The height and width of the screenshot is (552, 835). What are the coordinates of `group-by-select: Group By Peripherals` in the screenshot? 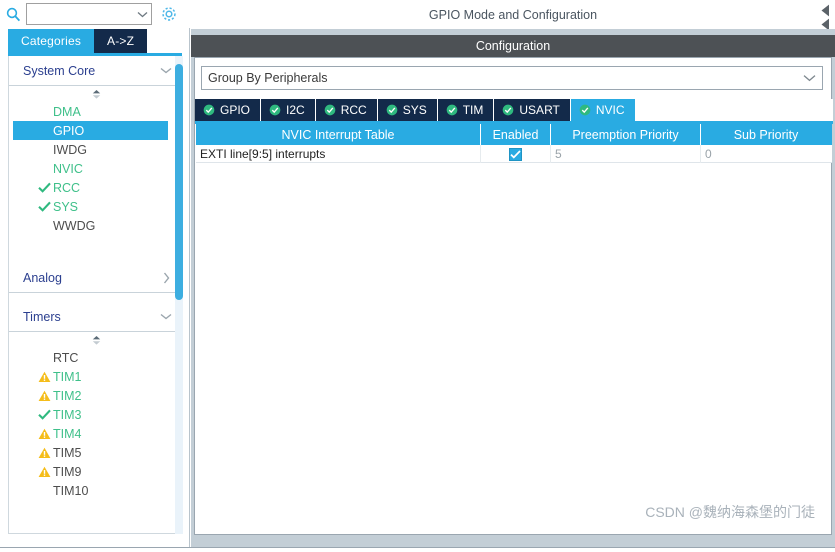 It's located at (512, 78).